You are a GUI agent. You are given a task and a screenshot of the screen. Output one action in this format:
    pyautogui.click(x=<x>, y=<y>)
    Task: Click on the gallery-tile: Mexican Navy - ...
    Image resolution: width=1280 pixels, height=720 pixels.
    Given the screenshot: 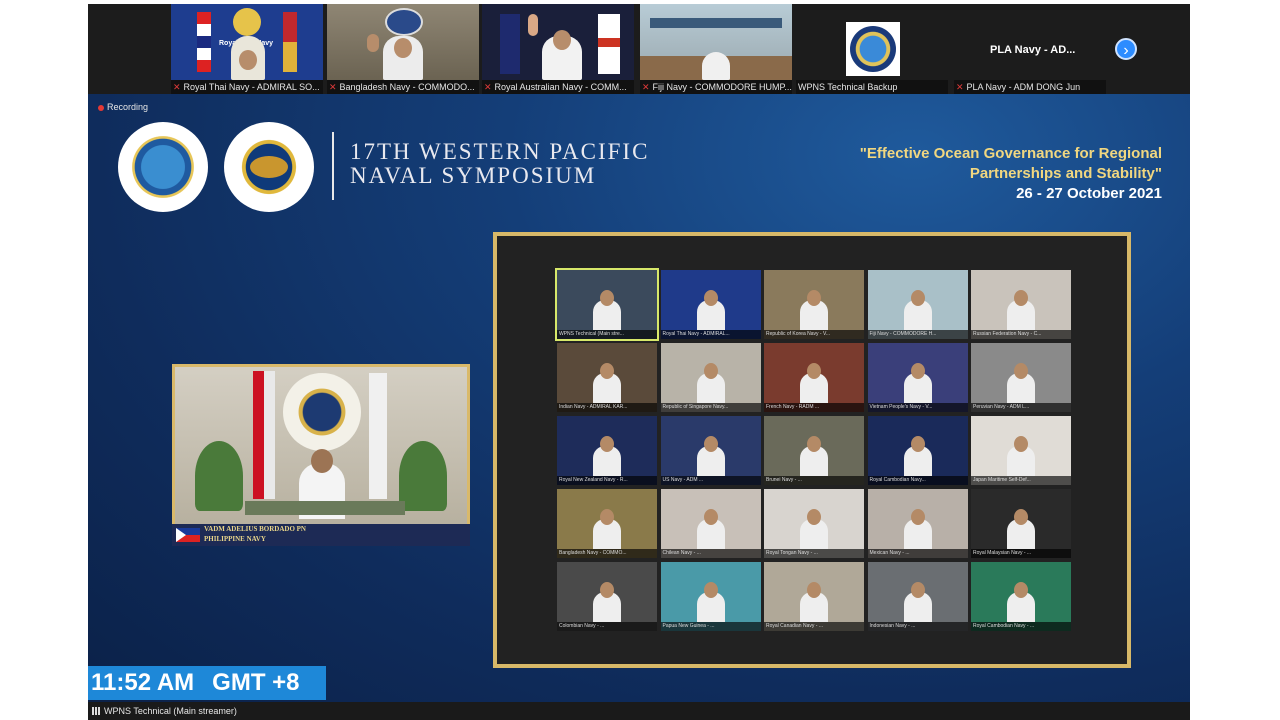 What is the action you would take?
    pyautogui.click(x=917, y=523)
    